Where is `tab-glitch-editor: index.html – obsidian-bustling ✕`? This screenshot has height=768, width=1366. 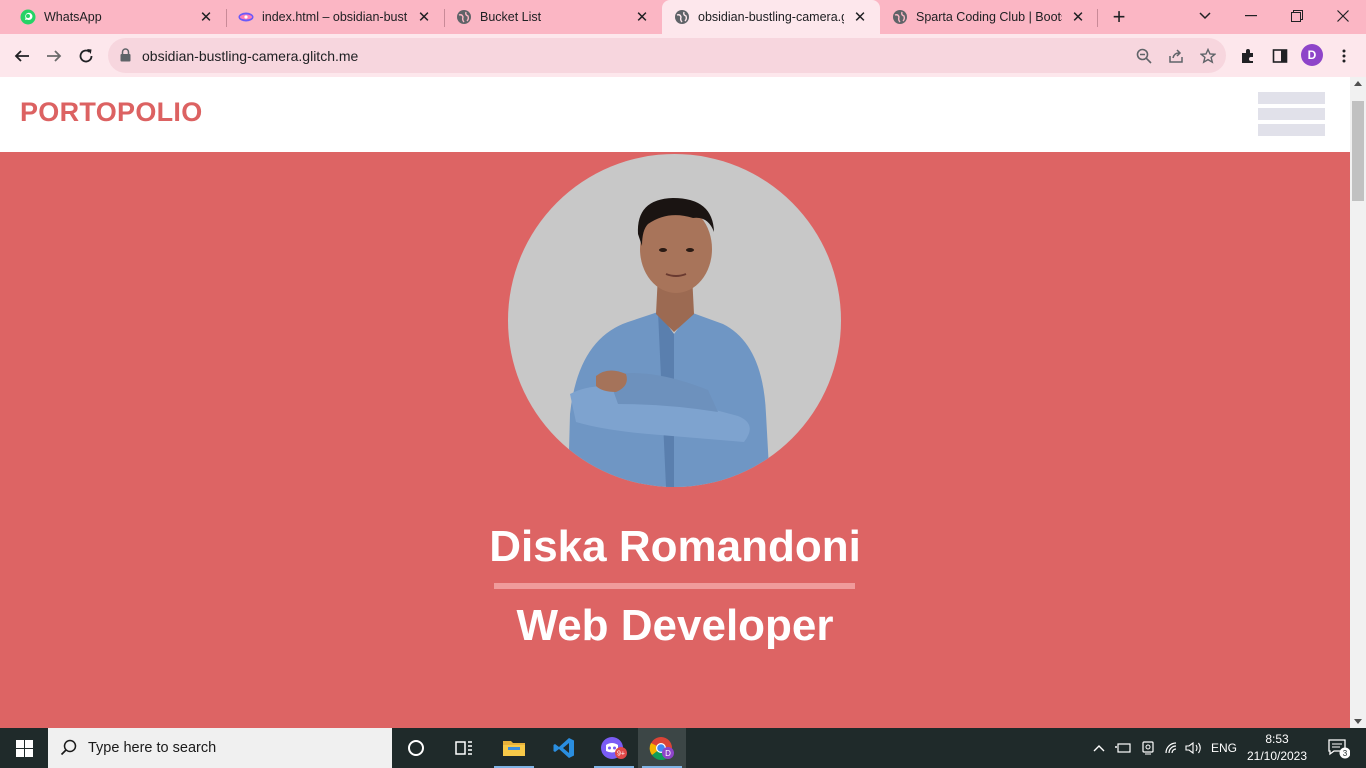
tab-glitch-editor: index.html – obsidian-bustling ✕ is located at coordinates (331, 17).